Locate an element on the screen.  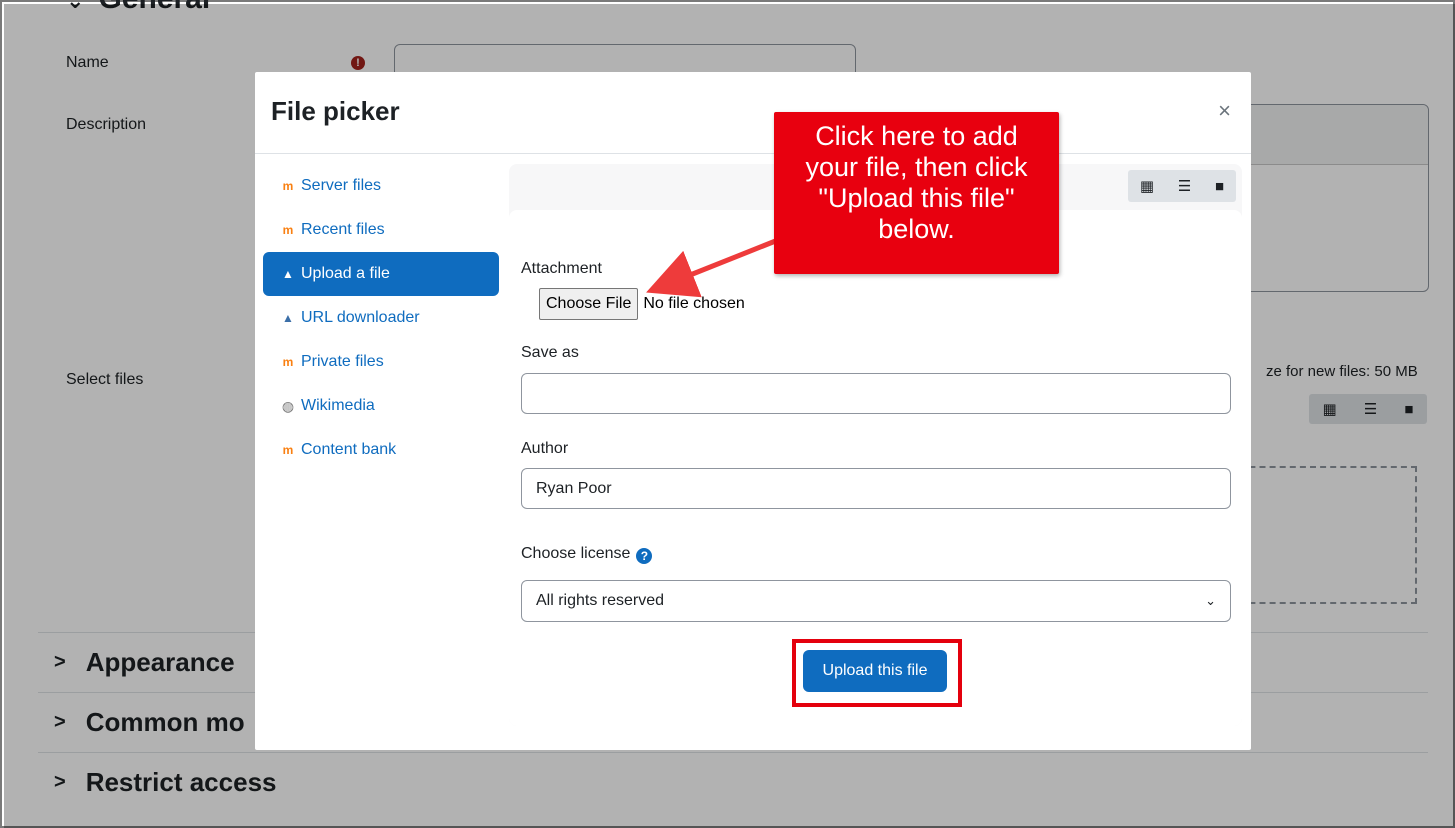
no-file-text: No file chosen is located at coordinates (694, 303).